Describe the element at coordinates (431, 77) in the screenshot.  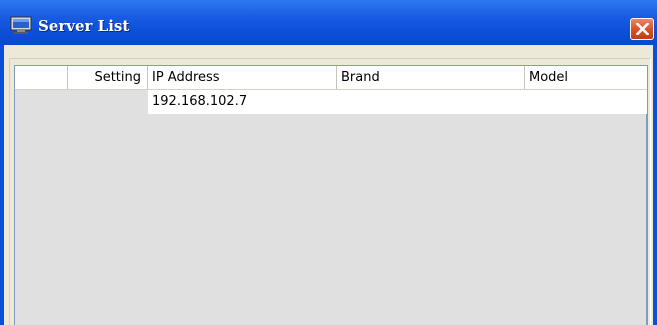
I see `column-header-brand: Brand` at that location.